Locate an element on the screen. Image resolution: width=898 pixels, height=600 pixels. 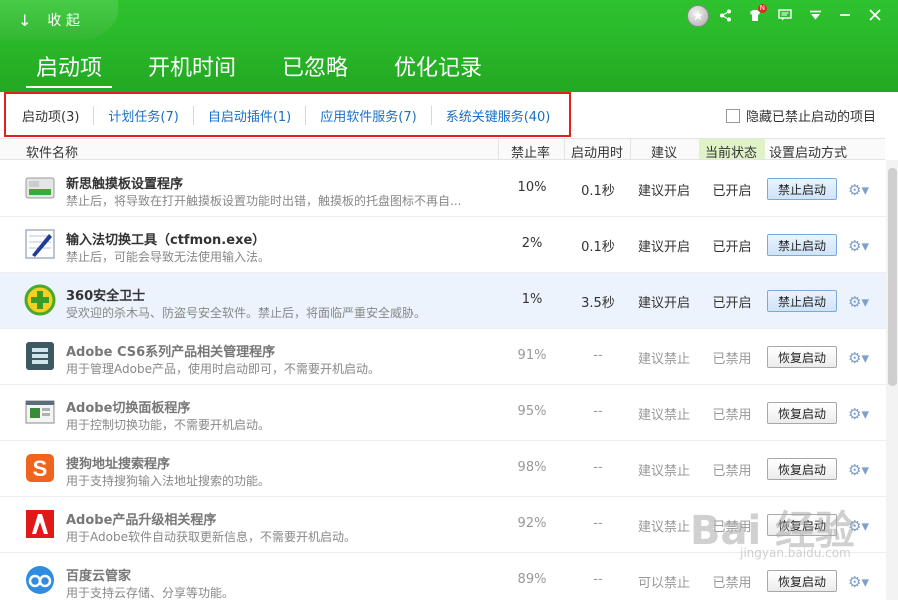
item-desc: 用于管理Adobe产品，使用时启动即可，不需要开机启动。 is located at coordinates (223, 369).